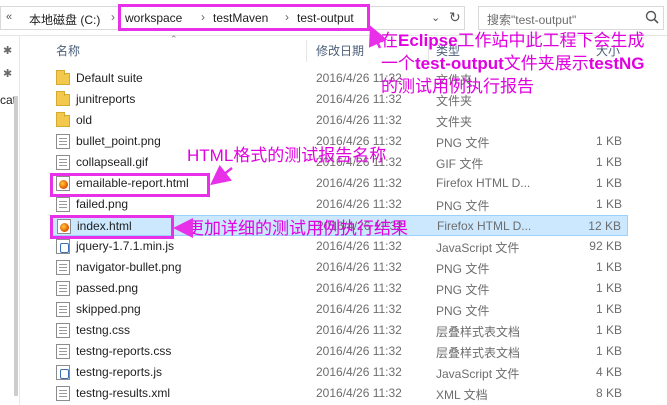 This screenshot has height=405, width=667. I want to click on file-type: XML 文档, so click(462, 395).